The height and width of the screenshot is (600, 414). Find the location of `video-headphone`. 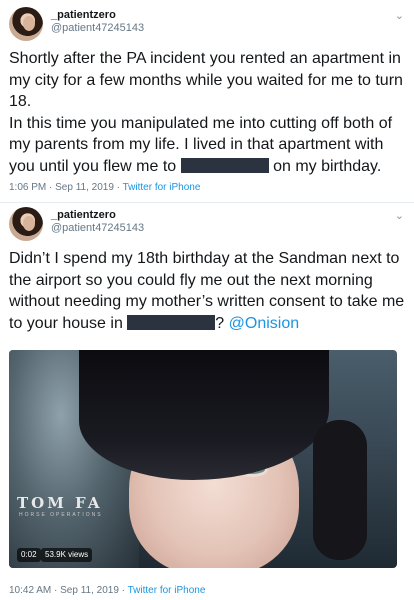

video-headphone is located at coordinates (340, 490).